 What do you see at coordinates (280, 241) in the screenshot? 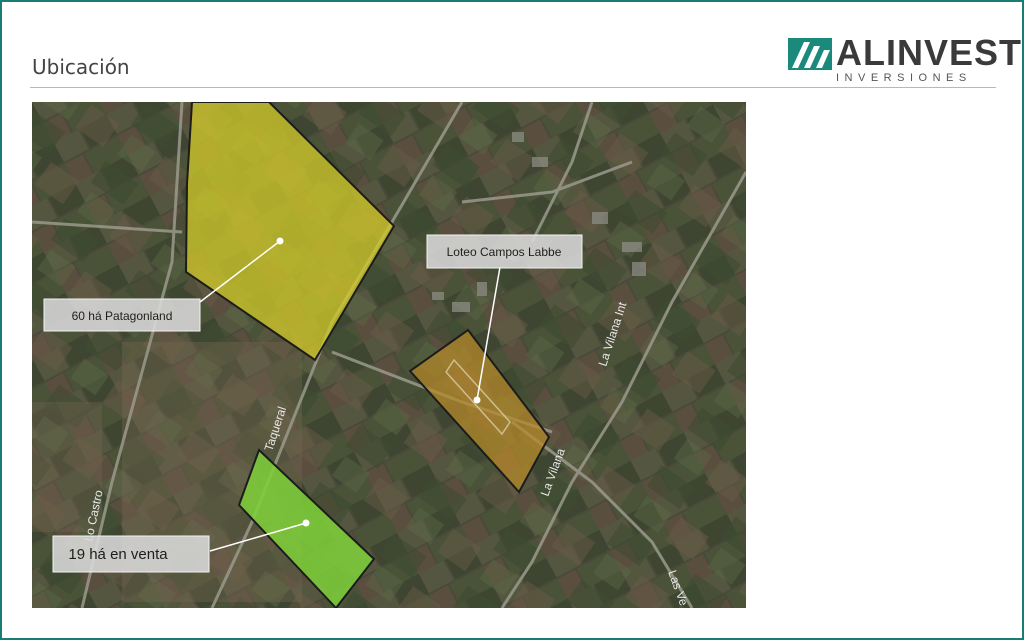
I see `callout-dot-patagonland` at bounding box center [280, 241].